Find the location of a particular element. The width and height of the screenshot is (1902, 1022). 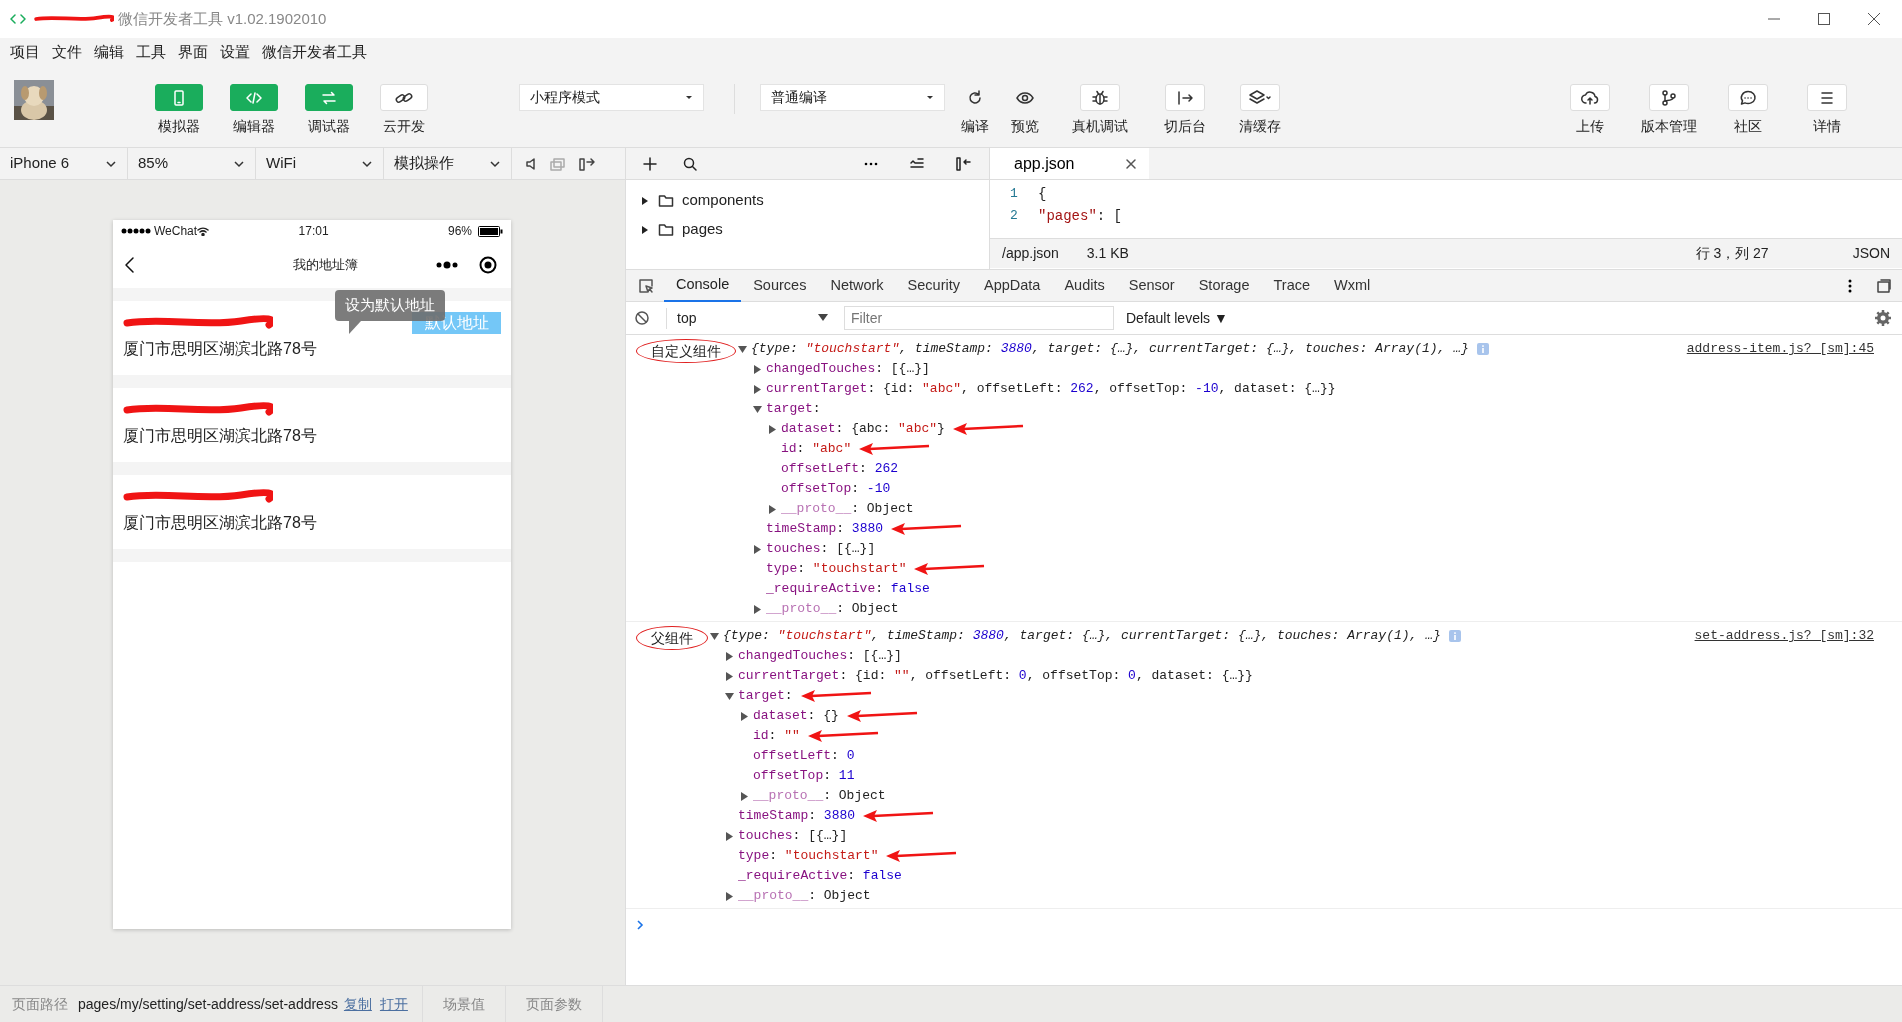

toolbar-label: 详情 is located at coordinates (1826, 126).